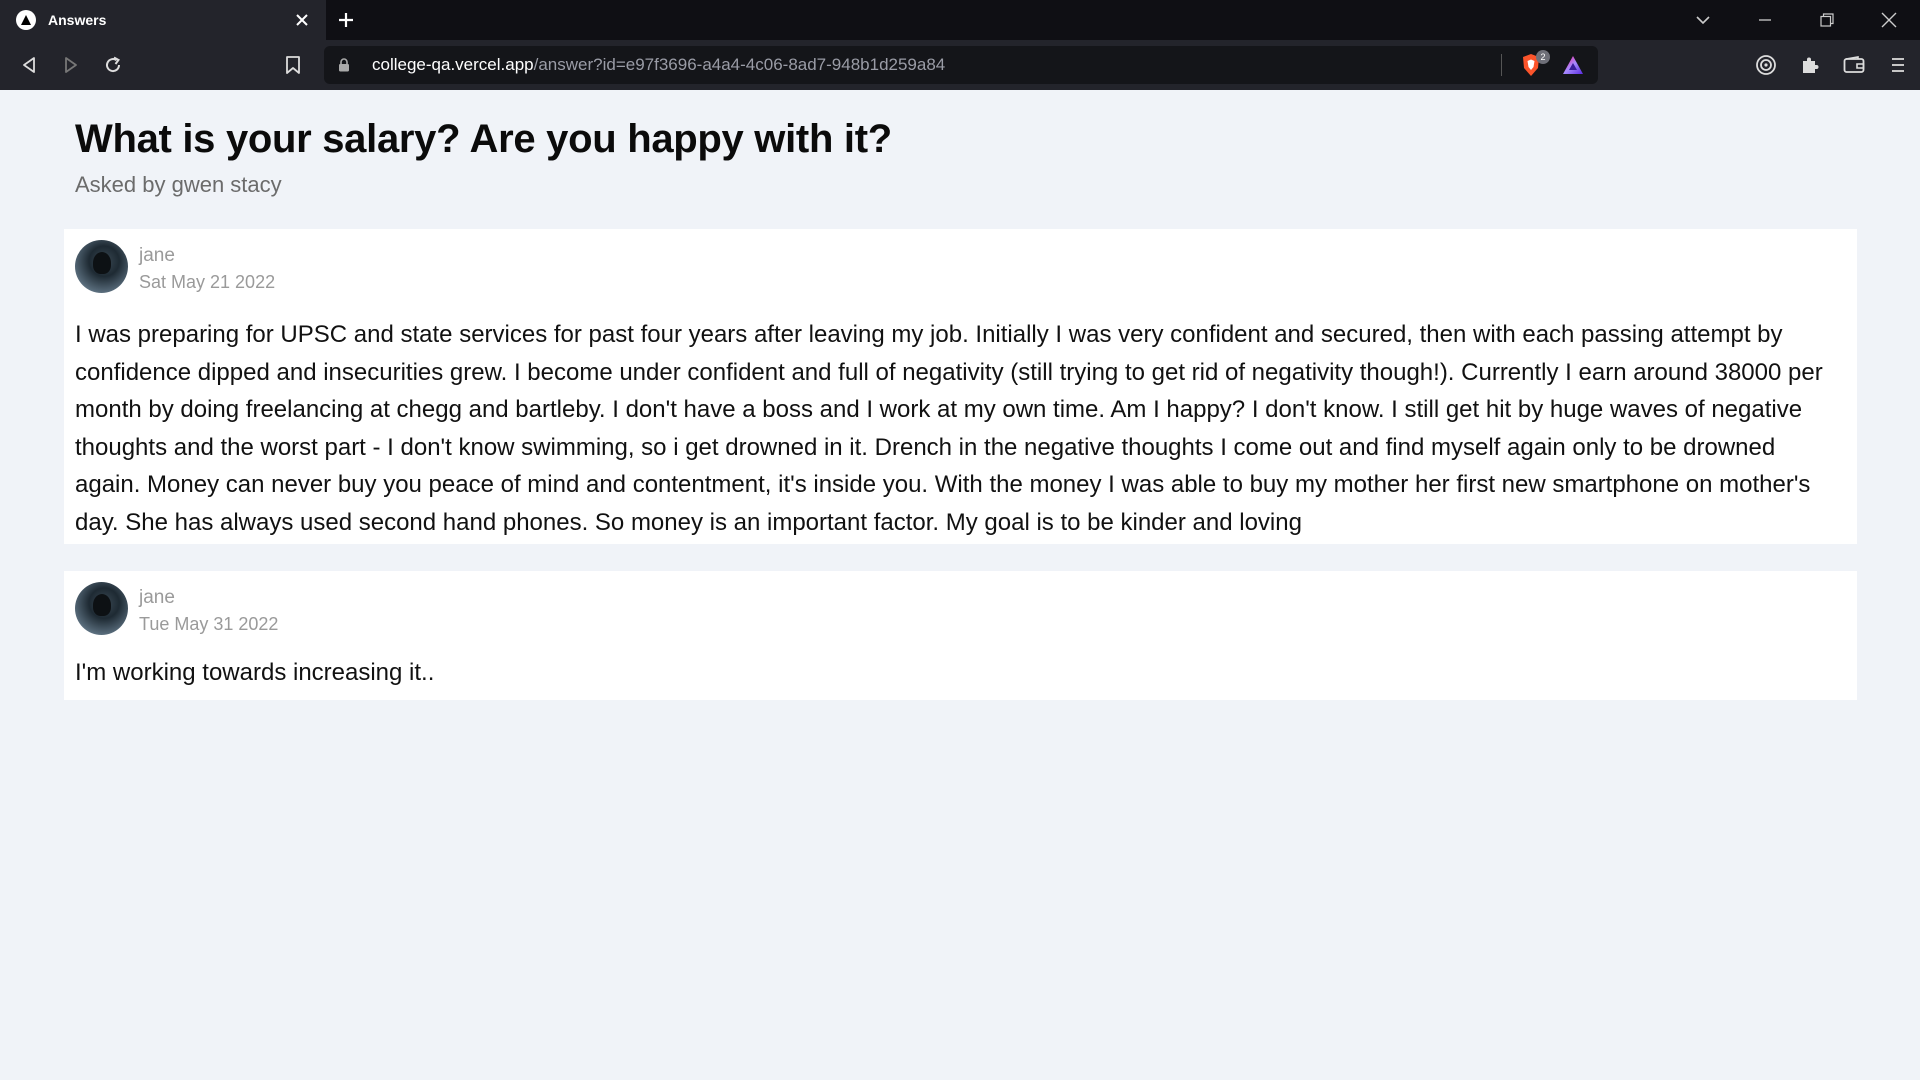 Image resolution: width=1920 pixels, height=1080 pixels. I want to click on author-meta: jane Sat May 21 2022, so click(207, 267).